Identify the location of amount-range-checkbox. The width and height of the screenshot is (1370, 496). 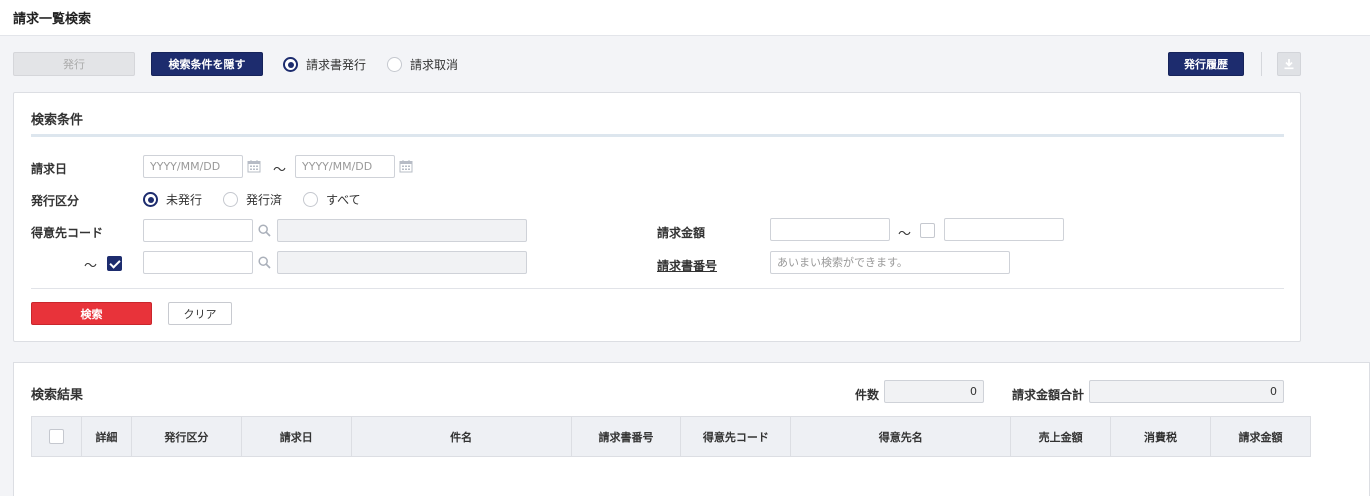
(927, 230).